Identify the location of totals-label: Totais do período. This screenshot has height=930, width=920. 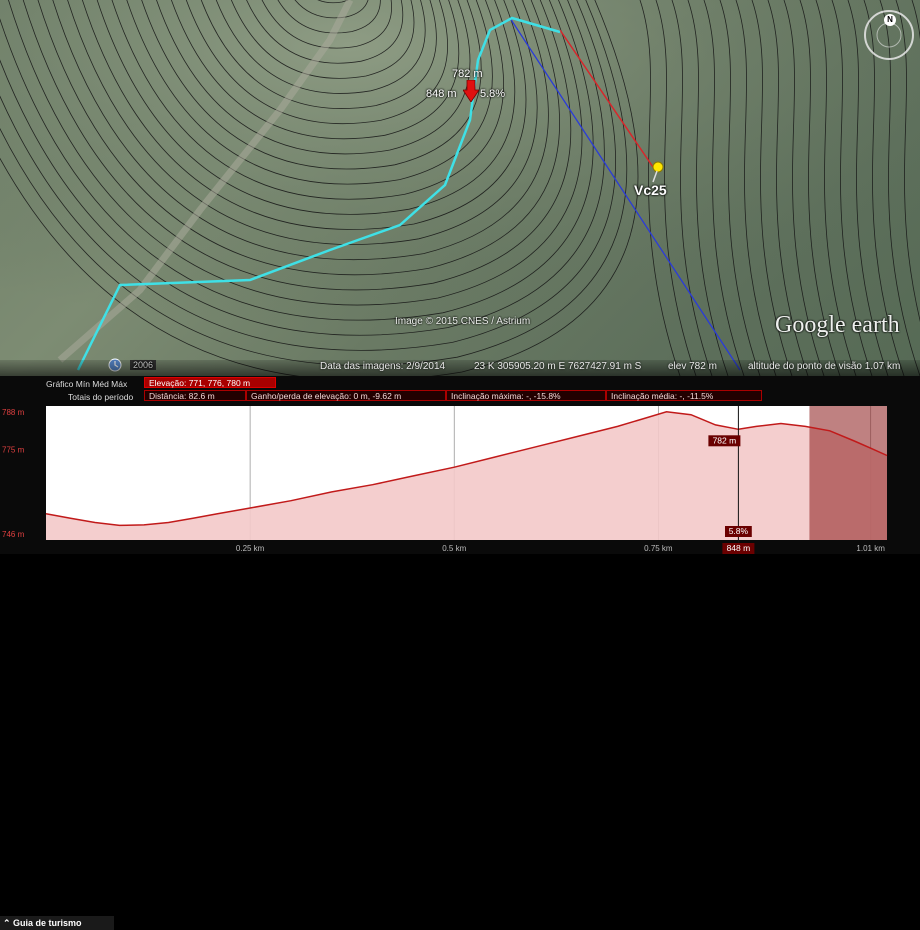
(101, 397).